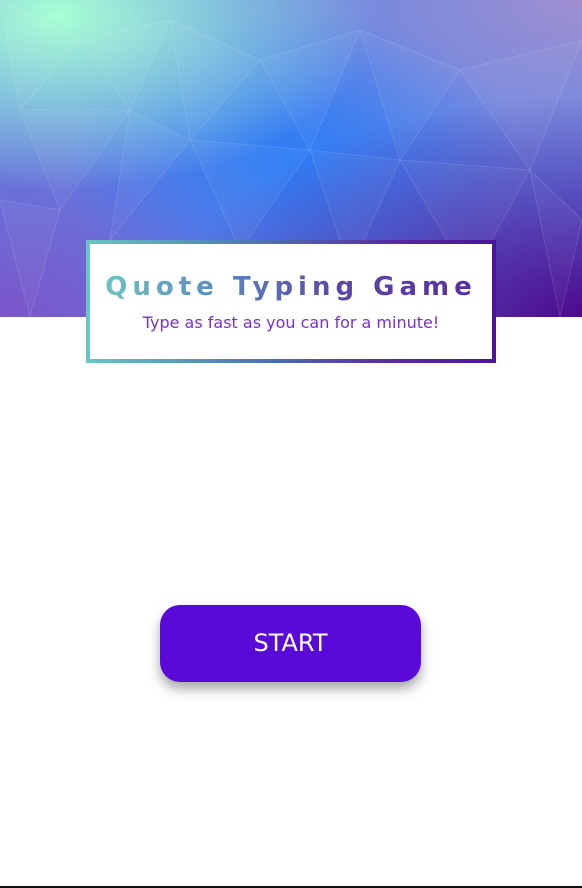  Describe the element at coordinates (290, 643) in the screenshot. I see `start-button: START` at that location.